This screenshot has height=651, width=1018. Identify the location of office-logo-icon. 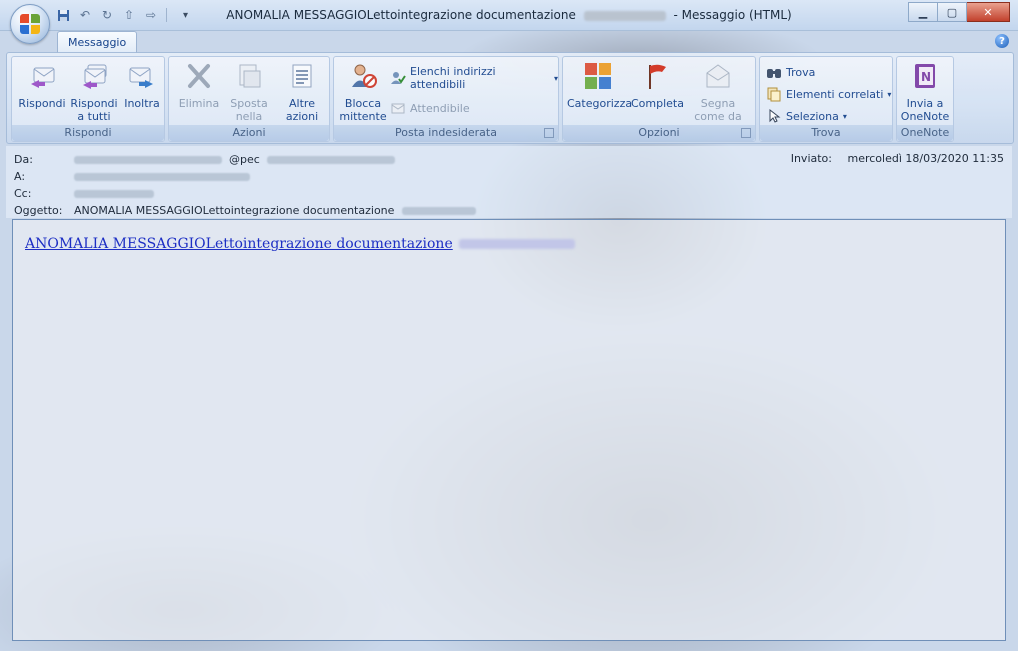
(30, 24).